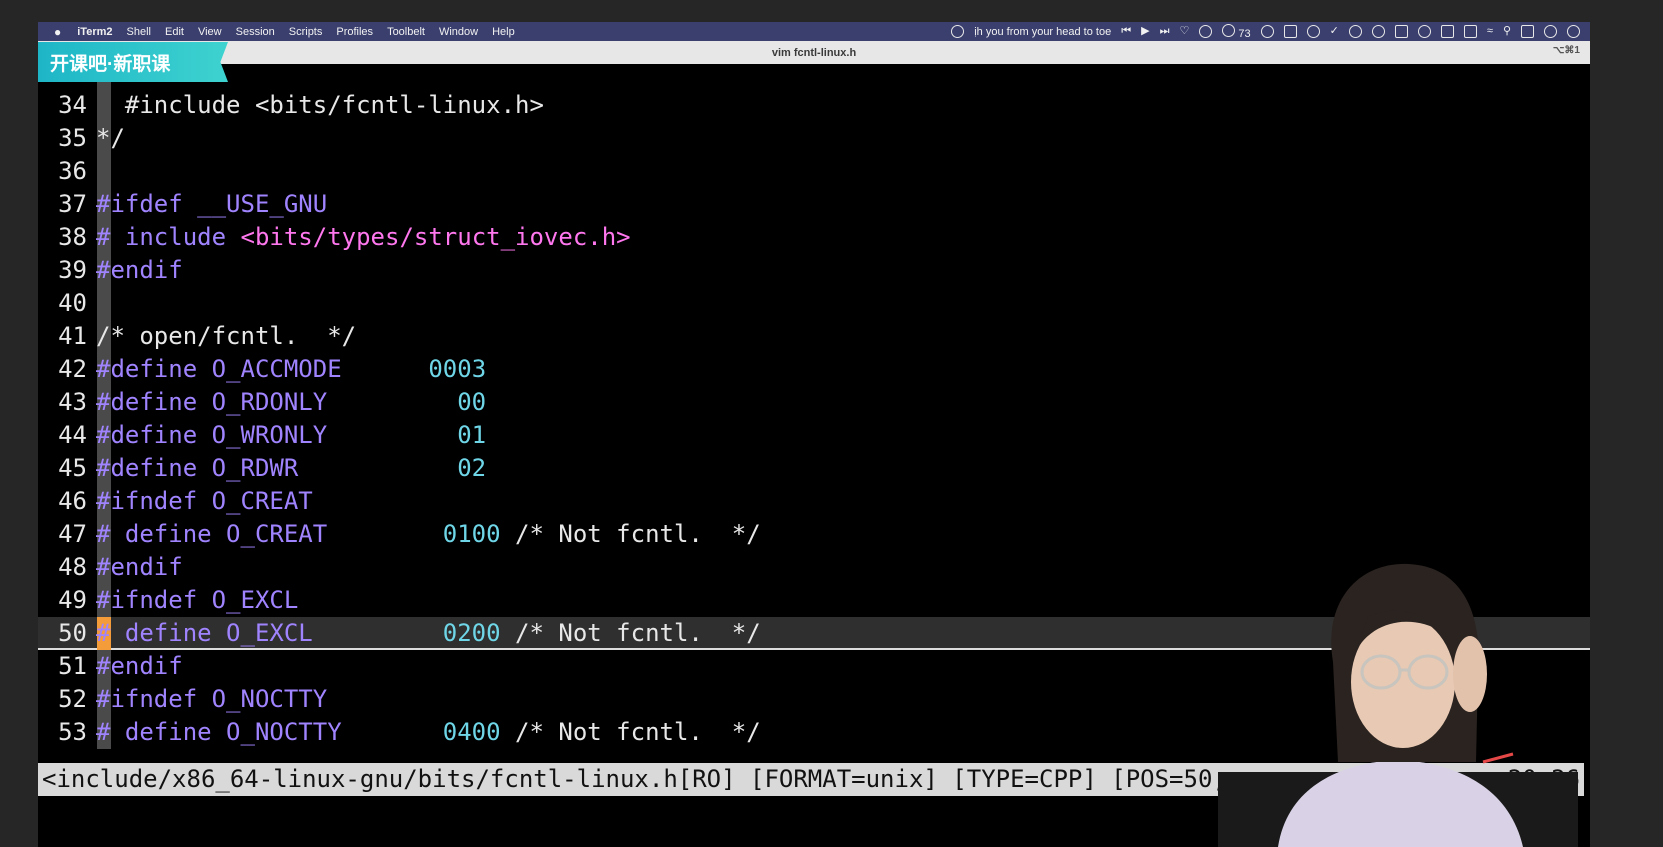 This screenshot has height=847, width=1663. Describe the element at coordinates (814, 270) in the screenshot. I see `code-line: 39 #endif` at that location.